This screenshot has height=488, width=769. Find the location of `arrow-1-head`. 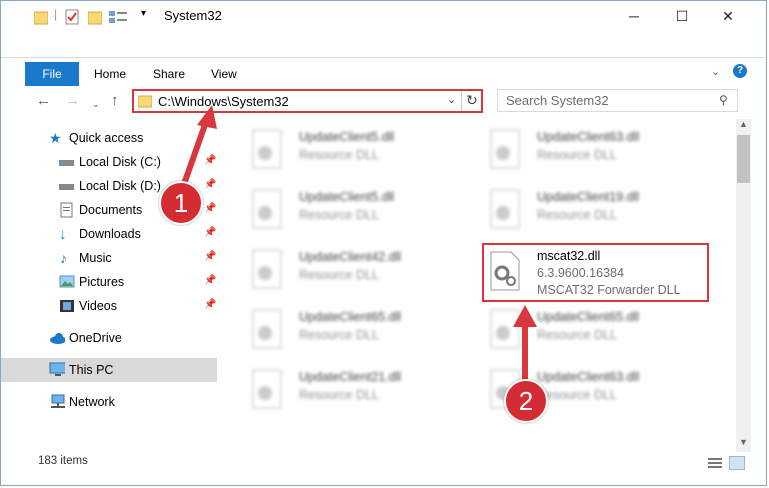

arrow-1-head is located at coordinates (207, 117).